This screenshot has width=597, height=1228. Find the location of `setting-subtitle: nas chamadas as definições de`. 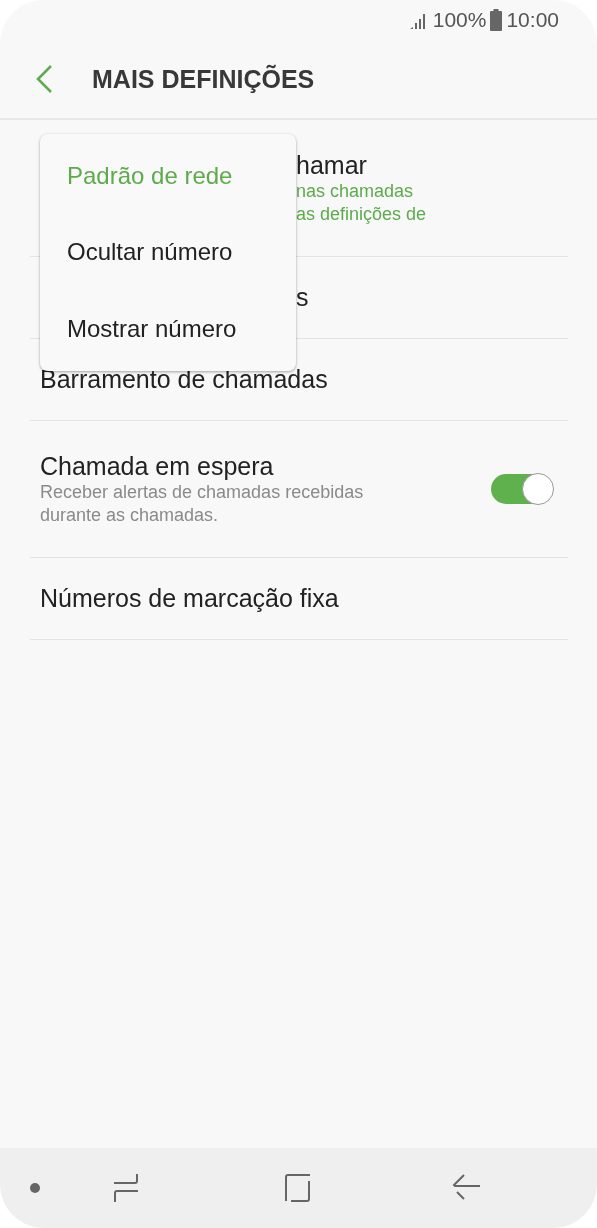

setting-subtitle: nas chamadas as definições de is located at coordinates (362, 202).